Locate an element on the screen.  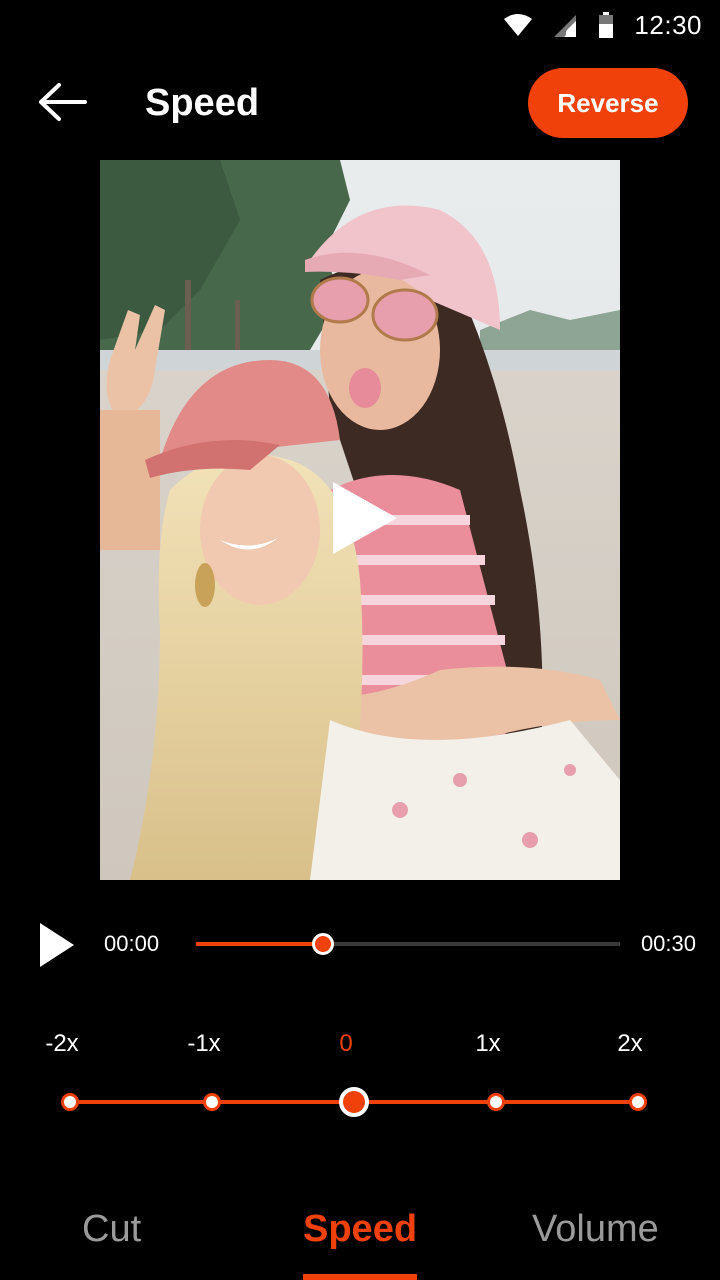
status-icons: 12:30 is located at coordinates (603, 25).